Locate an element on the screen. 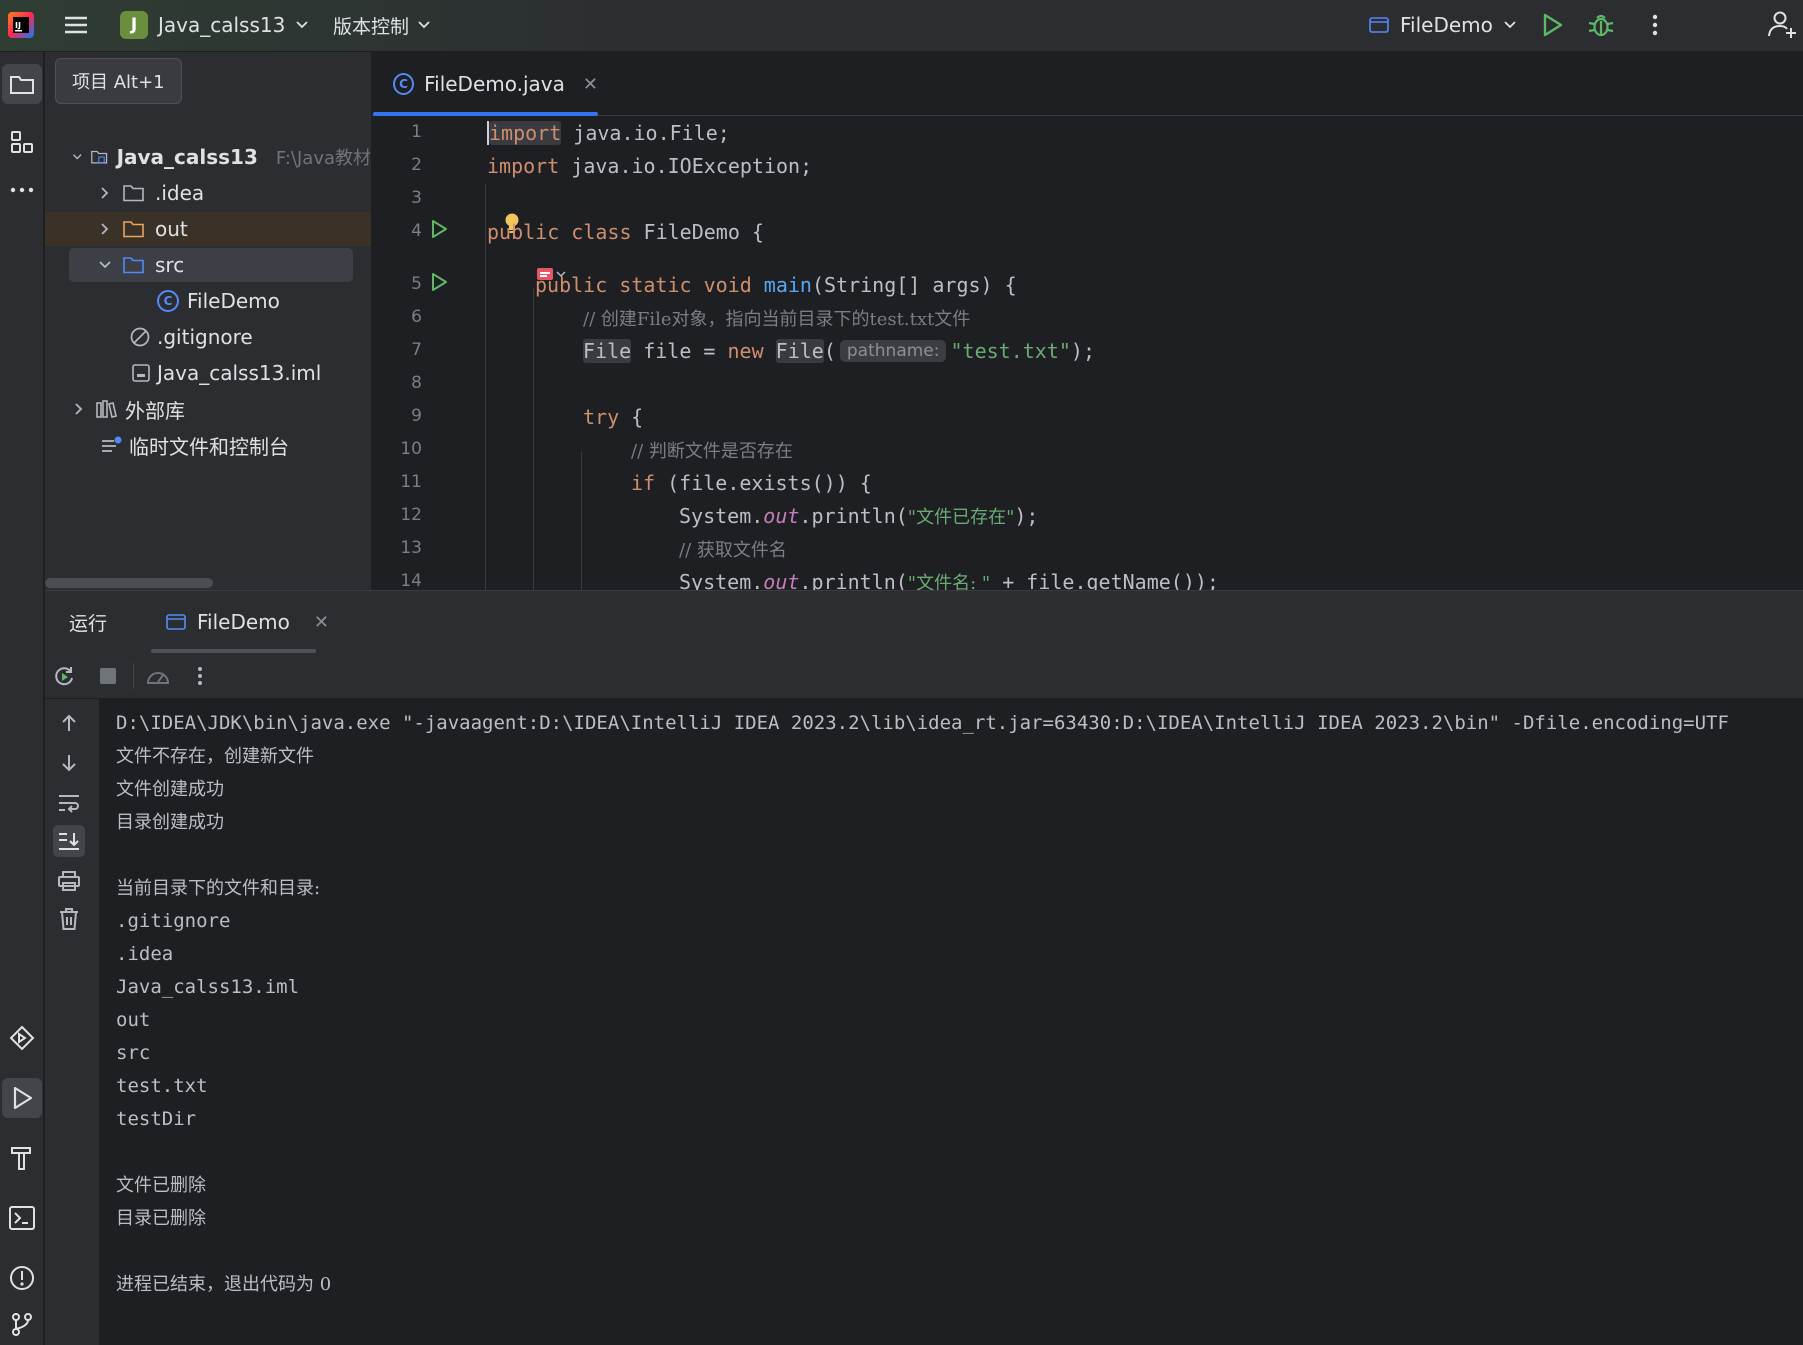  run-icon is located at coordinates (1553, 25).